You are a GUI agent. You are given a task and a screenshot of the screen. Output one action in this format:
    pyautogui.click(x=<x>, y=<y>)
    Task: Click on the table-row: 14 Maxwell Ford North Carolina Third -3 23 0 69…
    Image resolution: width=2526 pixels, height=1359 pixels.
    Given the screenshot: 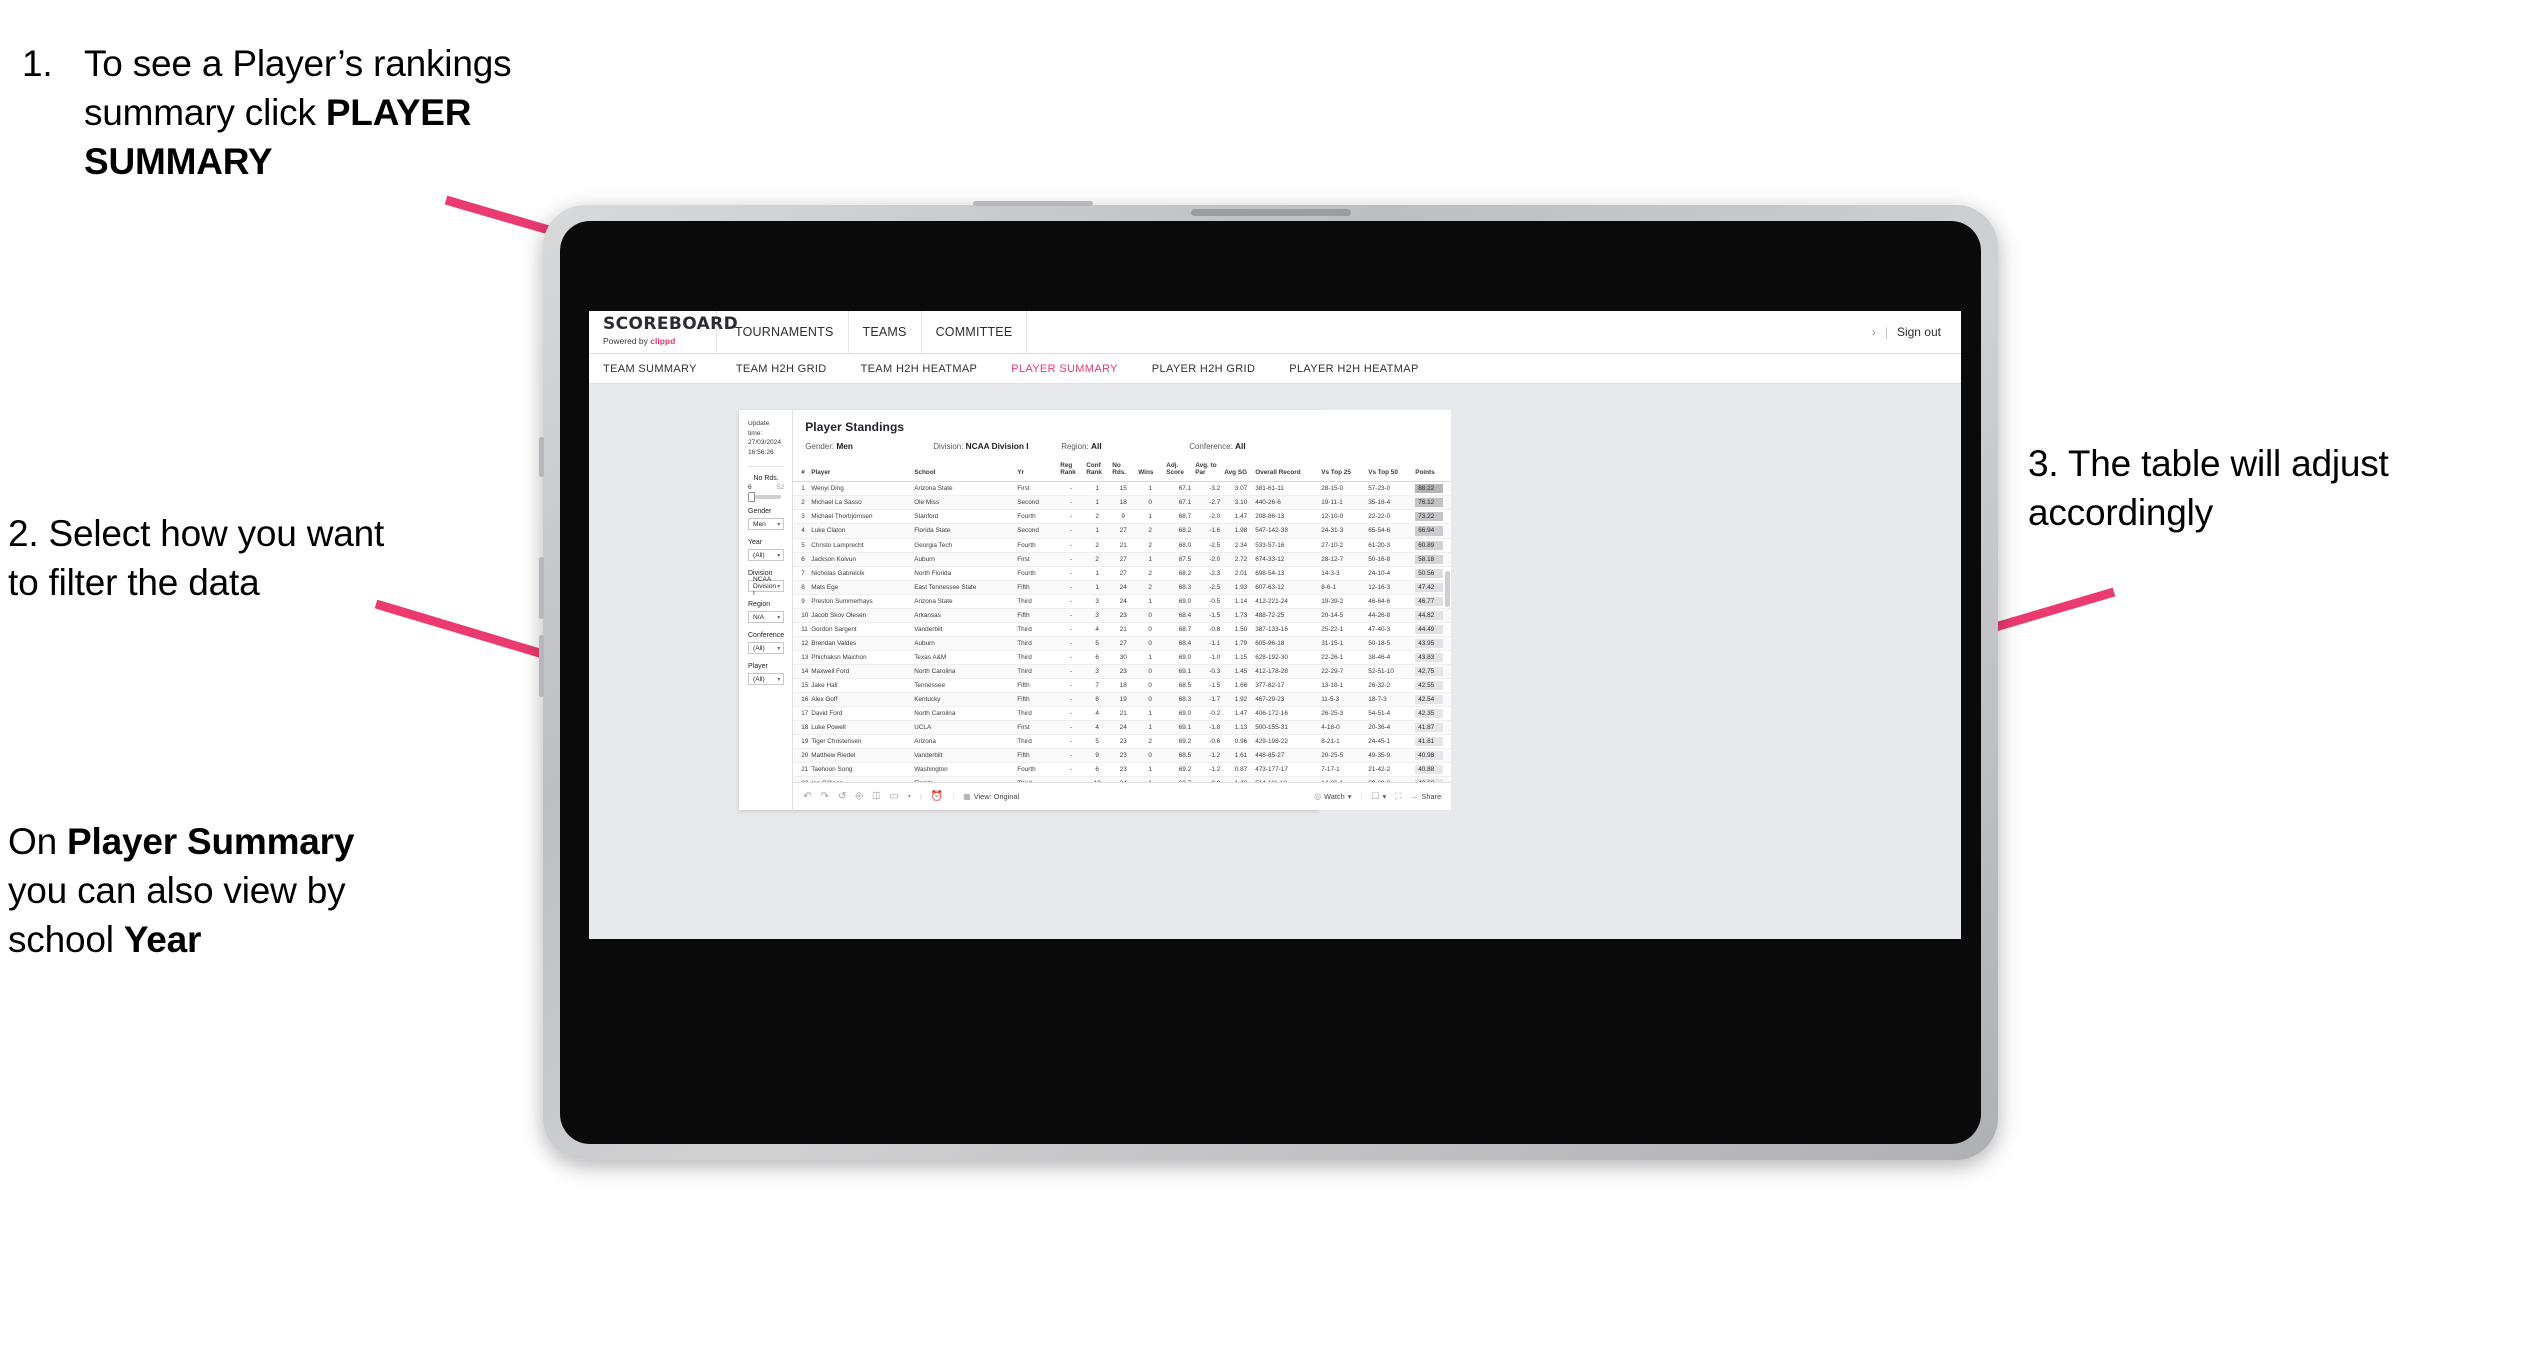 What is the action you would take?
    pyautogui.click(x=1122, y=672)
    